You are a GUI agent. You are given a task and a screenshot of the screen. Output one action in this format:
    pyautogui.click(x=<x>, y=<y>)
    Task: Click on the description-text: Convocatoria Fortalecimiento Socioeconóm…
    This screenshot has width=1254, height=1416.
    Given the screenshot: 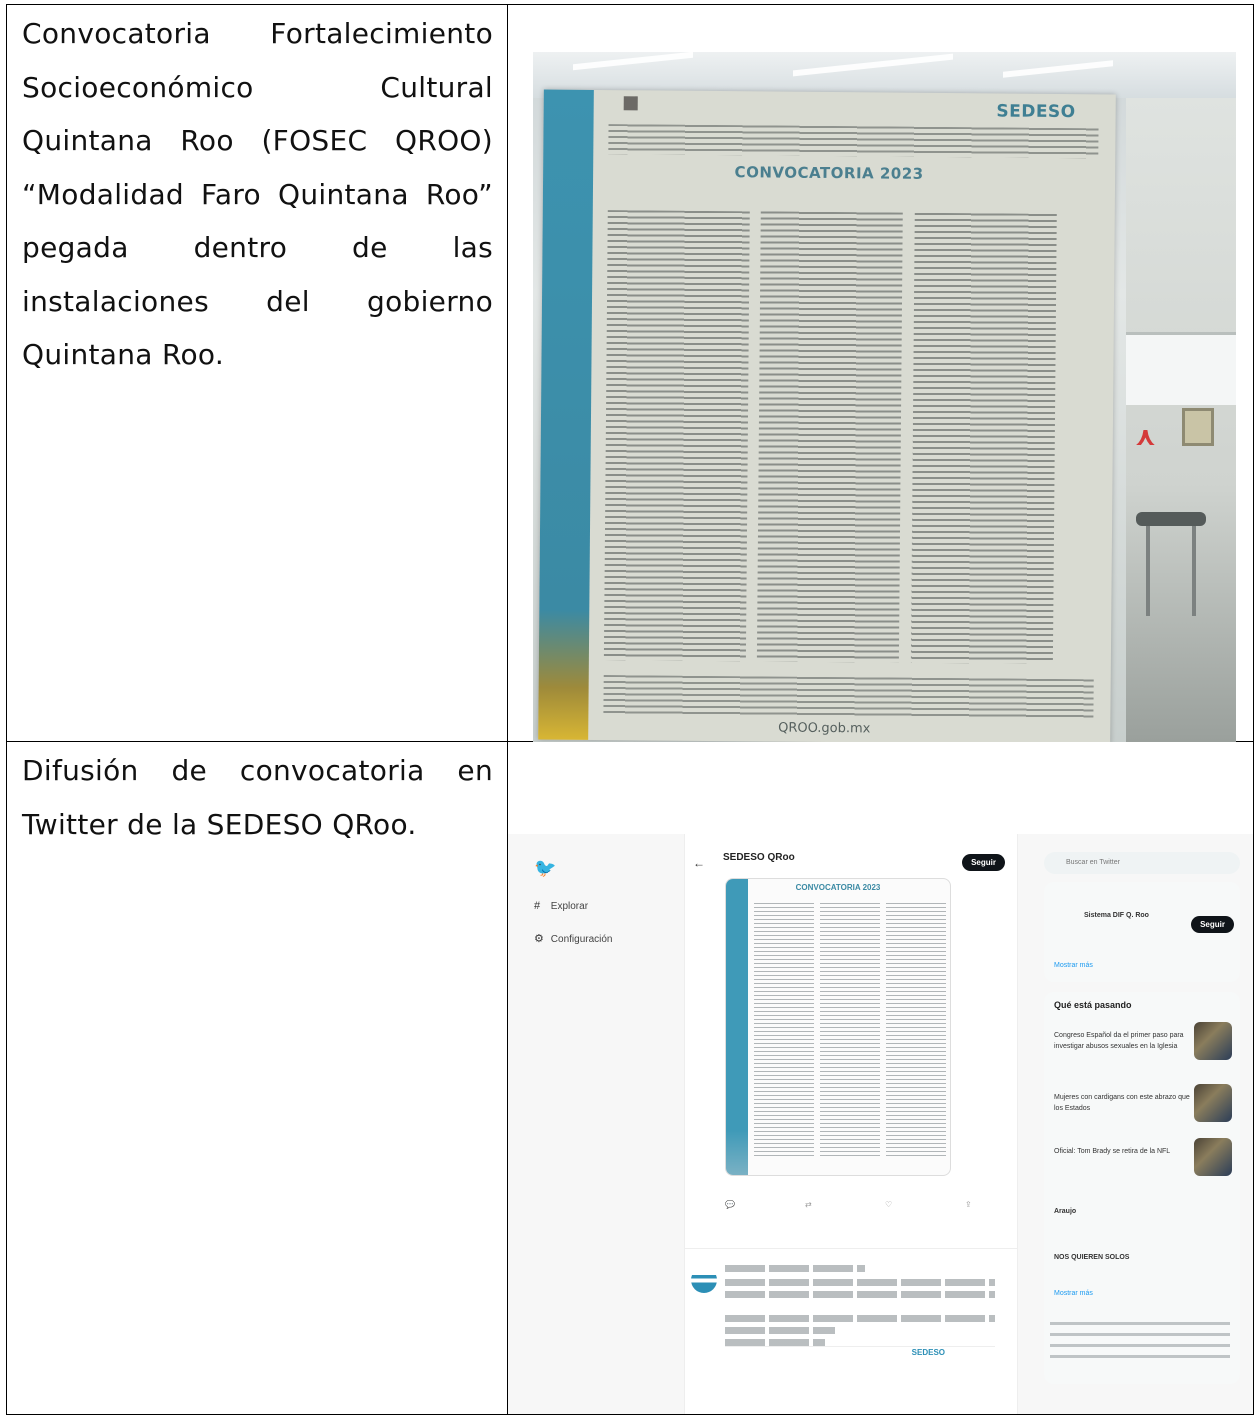 What is the action you would take?
    pyautogui.click(x=257, y=194)
    